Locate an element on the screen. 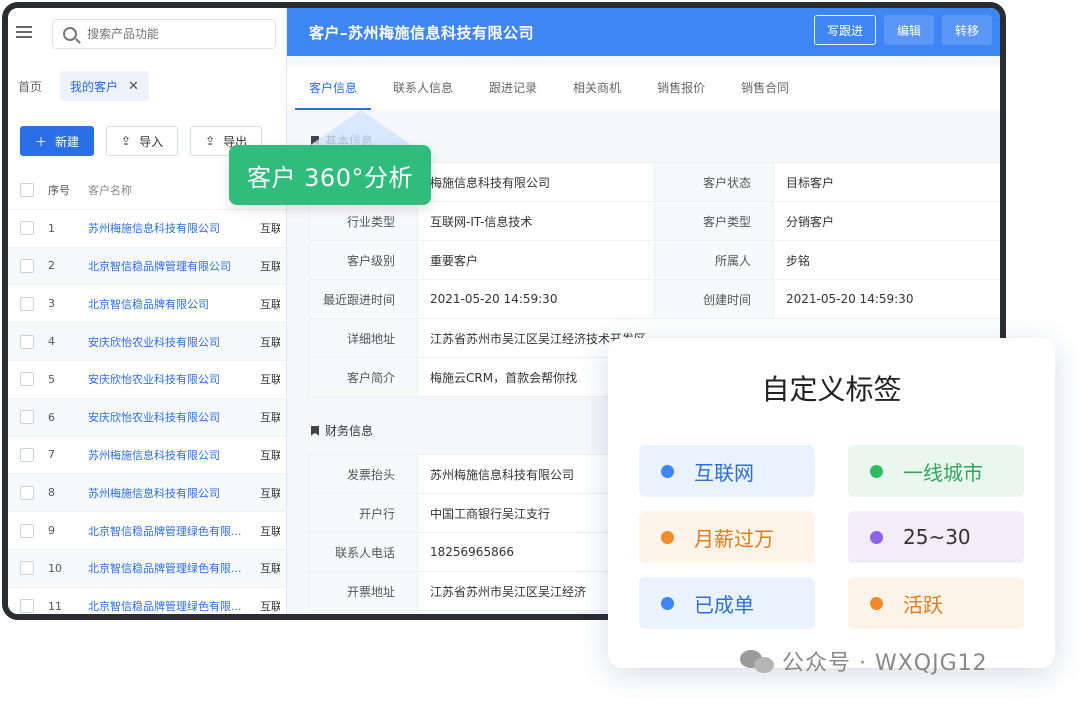 Image resolution: width=1080 pixels, height=705 pixels. transfer-button: 转移 is located at coordinates (966, 30).